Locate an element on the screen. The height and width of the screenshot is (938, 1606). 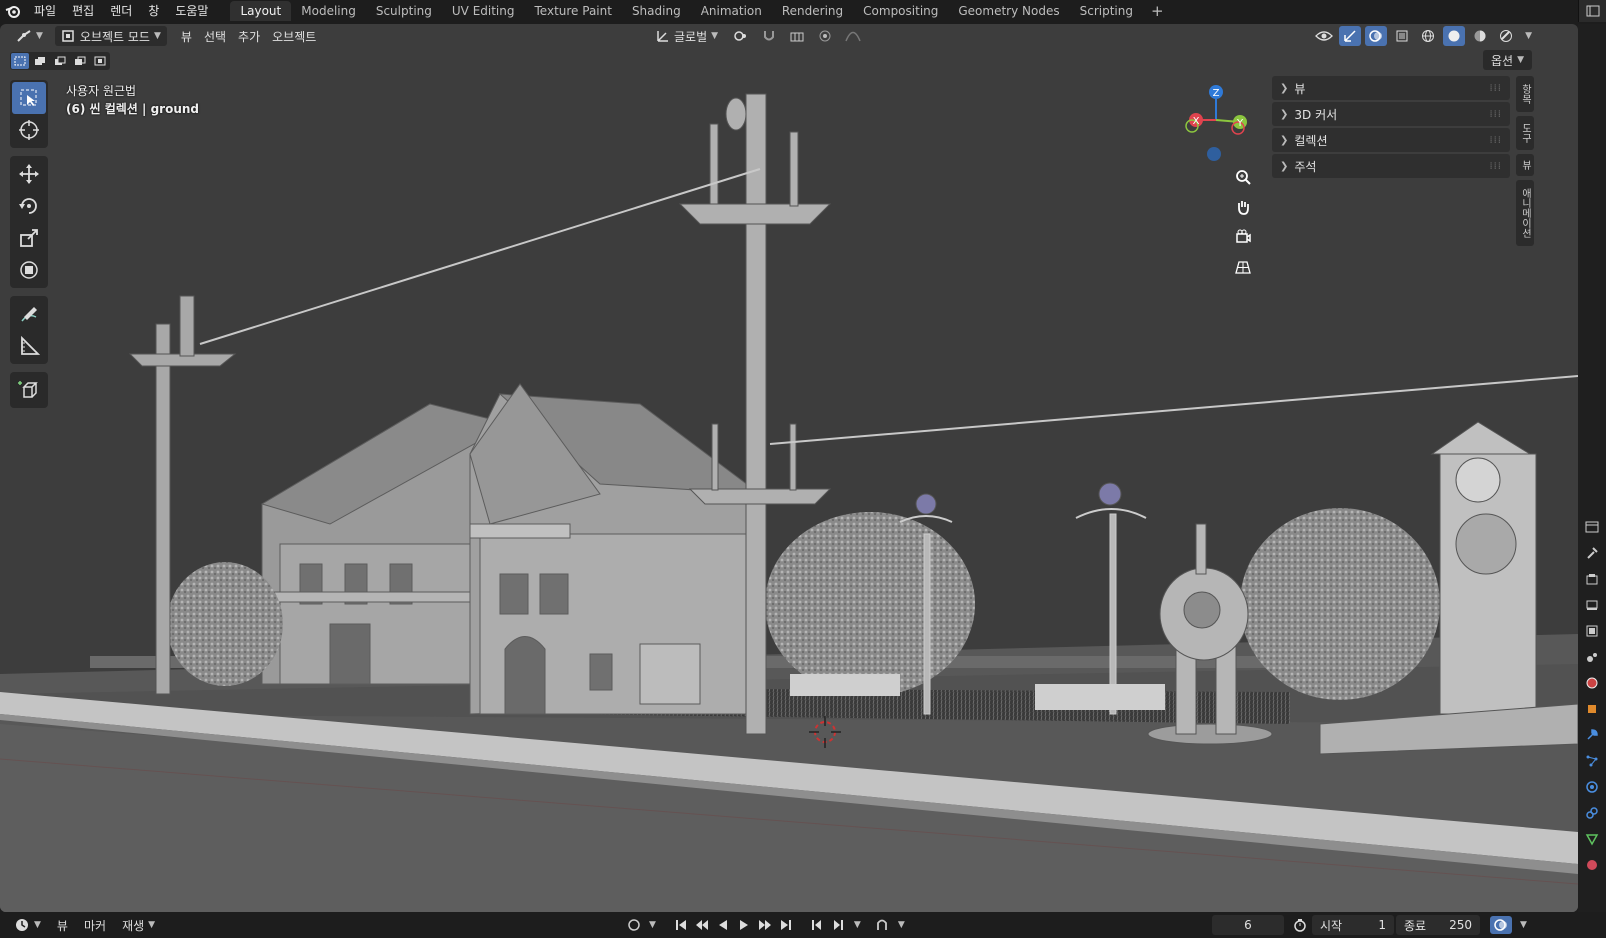
current-frame-field: 6 is located at coordinates (1248, 925).